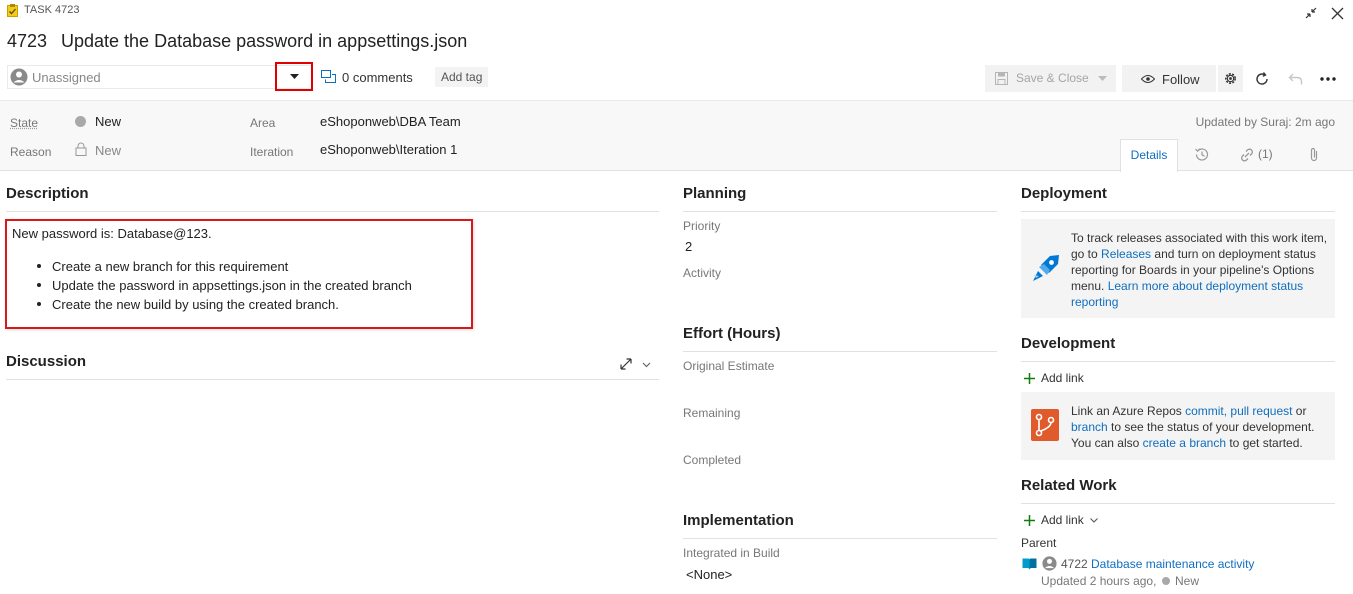 The height and width of the screenshot is (594, 1353). What do you see at coordinates (1337, 13) in the screenshot?
I see `close-icon` at bounding box center [1337, 13].